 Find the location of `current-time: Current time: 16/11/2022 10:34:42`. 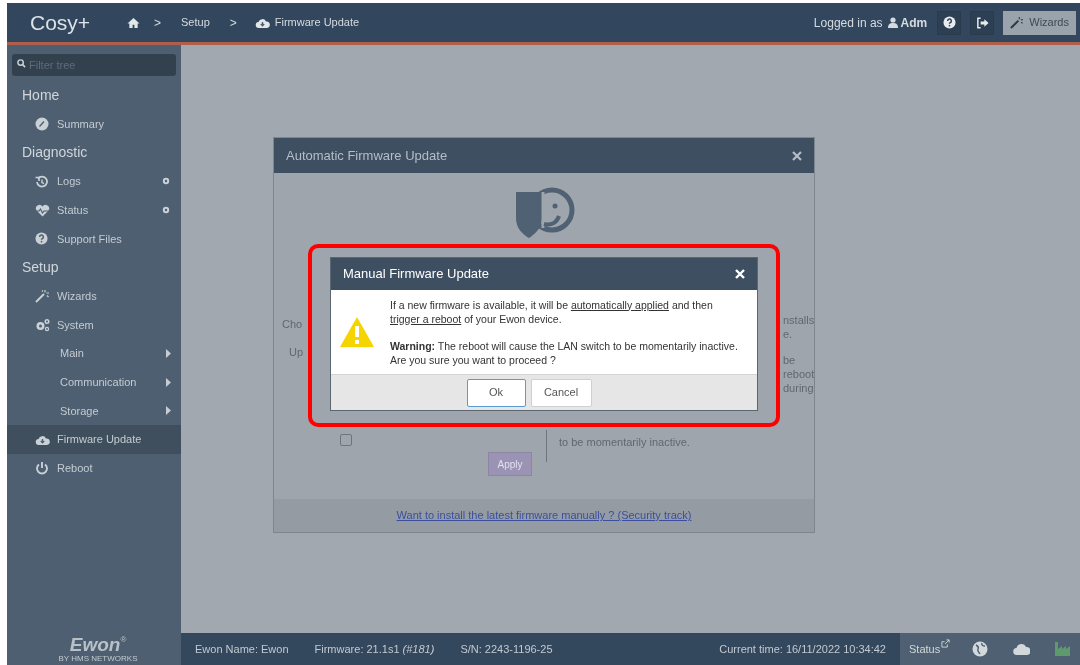

current-time: Current time: 16/11/2022 10:34:42 is located at coordinates (802, 649).